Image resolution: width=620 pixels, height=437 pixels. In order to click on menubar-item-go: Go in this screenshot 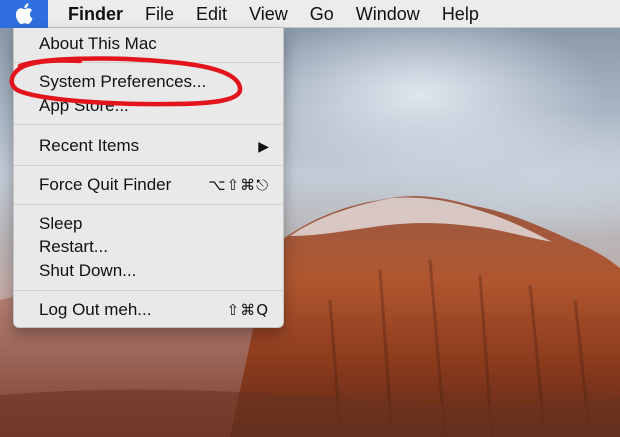, I will do `click(322, 14)`.